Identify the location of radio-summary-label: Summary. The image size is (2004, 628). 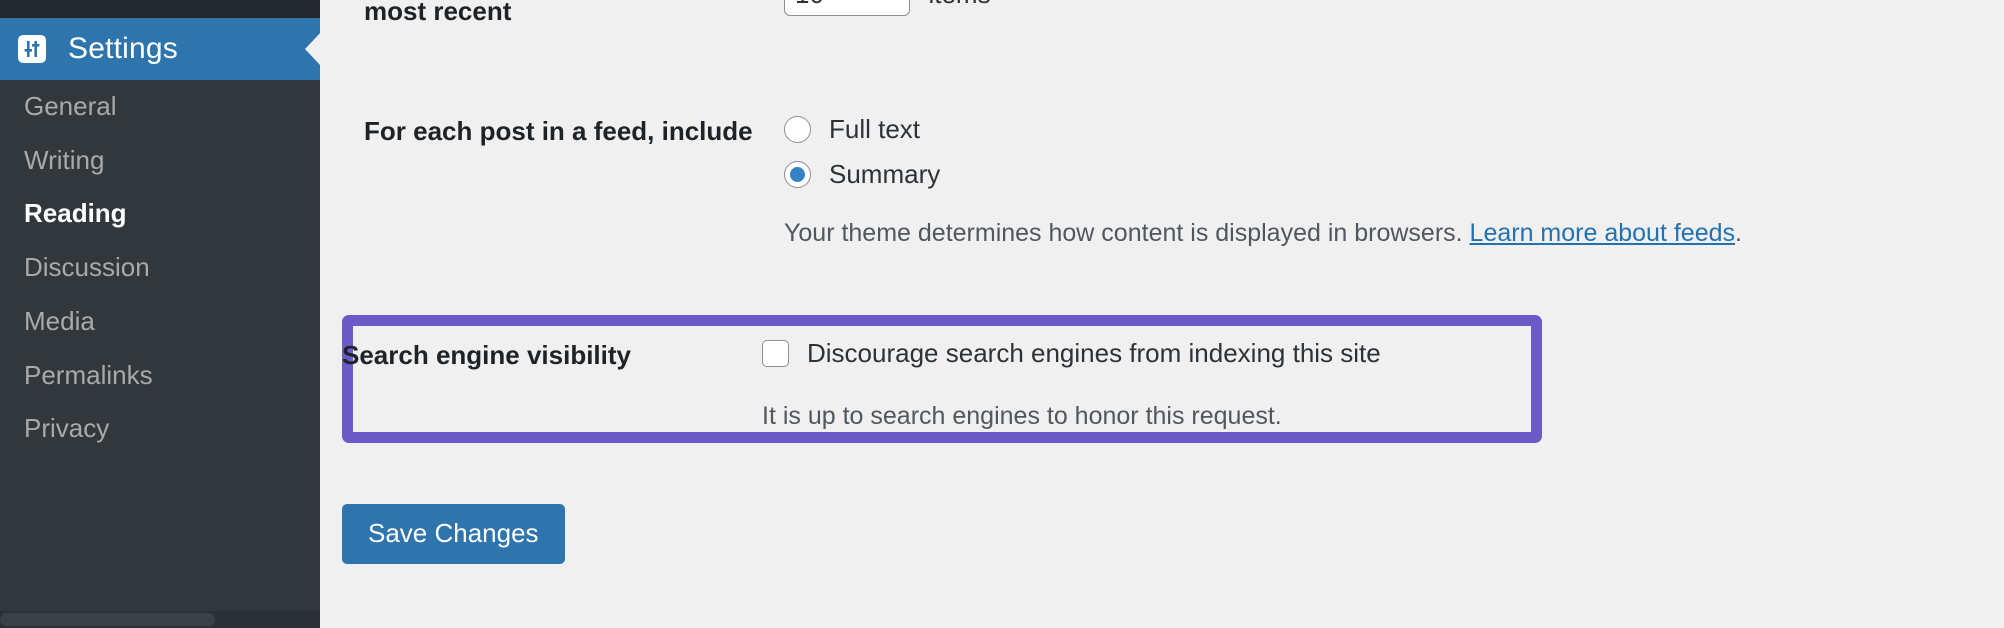
(885, 174).